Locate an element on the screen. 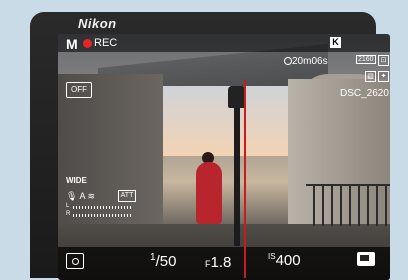  rec-label: REC is located at coordinates (106, 43).